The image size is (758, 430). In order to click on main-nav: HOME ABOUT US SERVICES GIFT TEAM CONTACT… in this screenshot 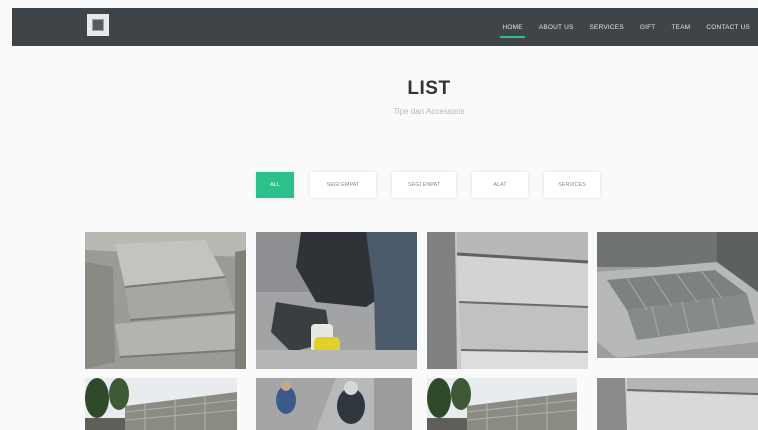, I will do `click(625, 27)`.